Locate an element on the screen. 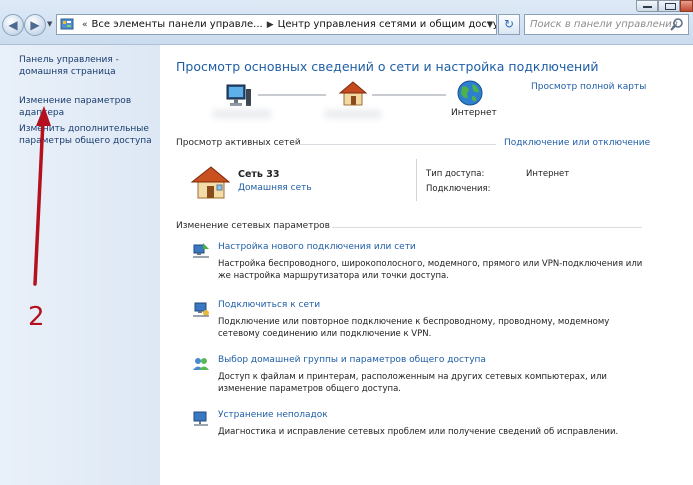 The height and width of the screenshot is (485, 693). task-setup-connection-link: Настройка нового подключения или сети is located at coordinates (317, 247).